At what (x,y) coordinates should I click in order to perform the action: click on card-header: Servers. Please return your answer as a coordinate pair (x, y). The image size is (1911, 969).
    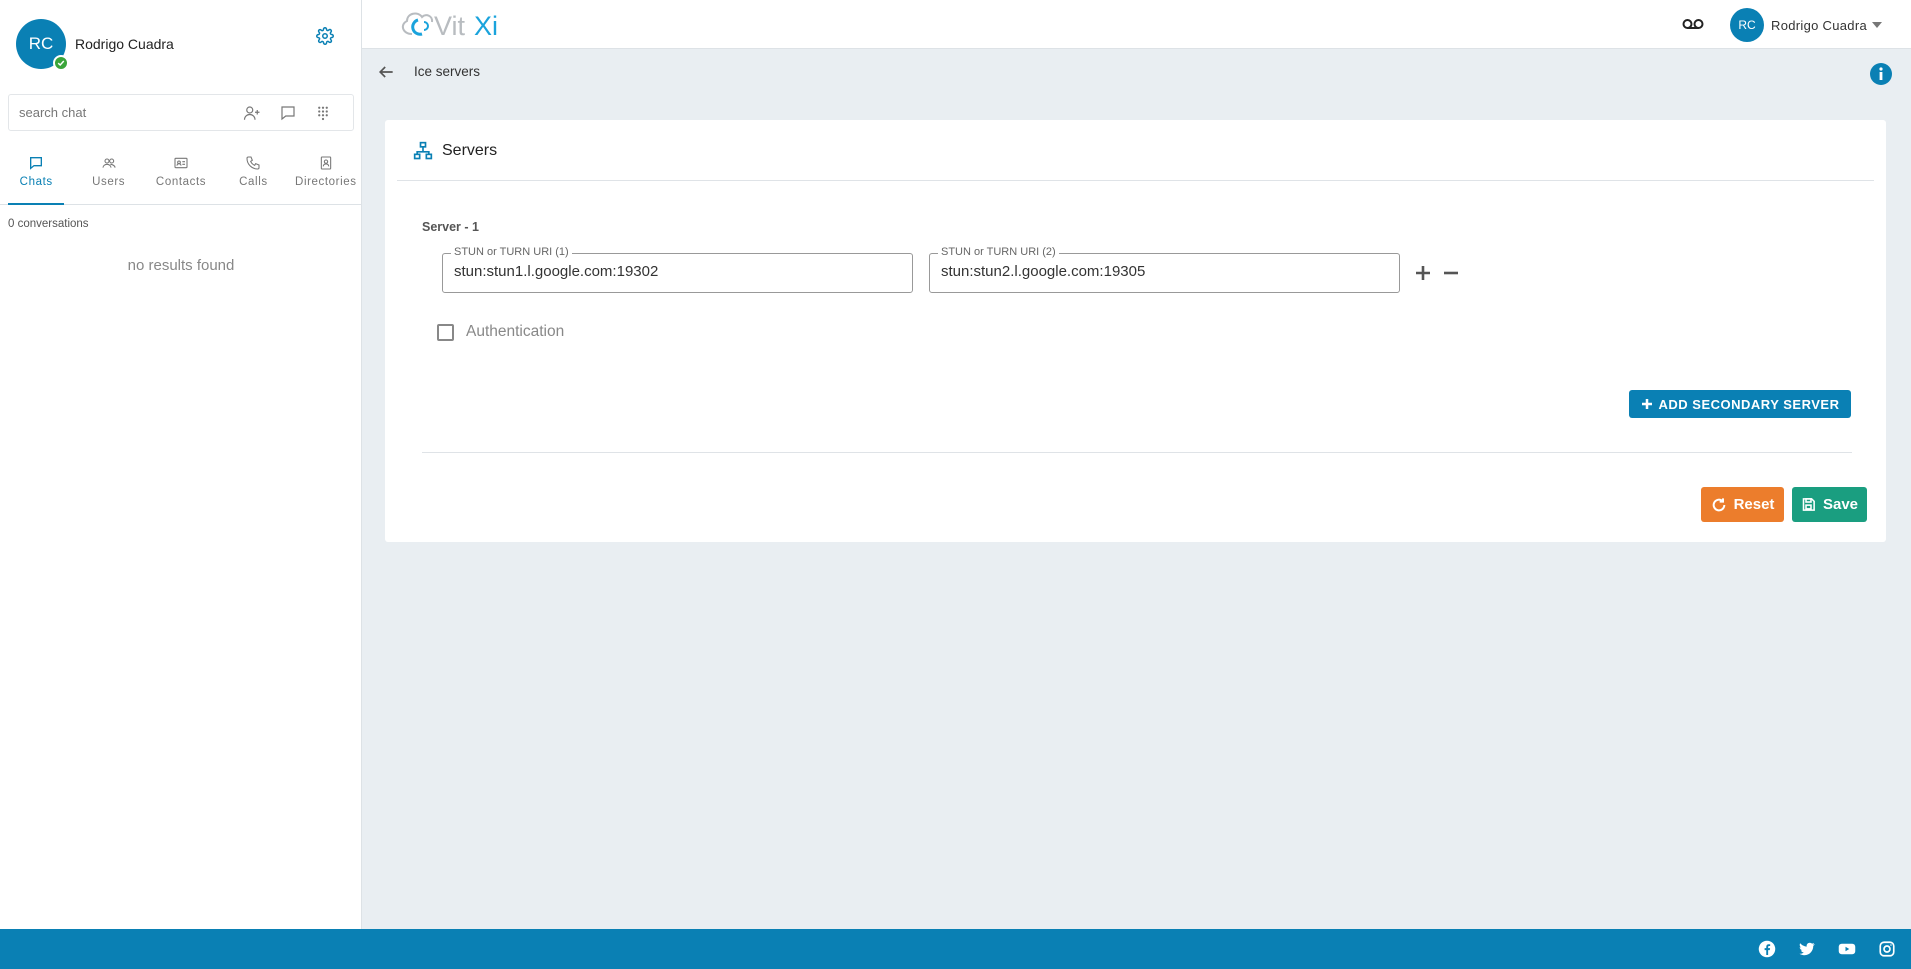
    Looking at the image, I should click on (1135, 150).